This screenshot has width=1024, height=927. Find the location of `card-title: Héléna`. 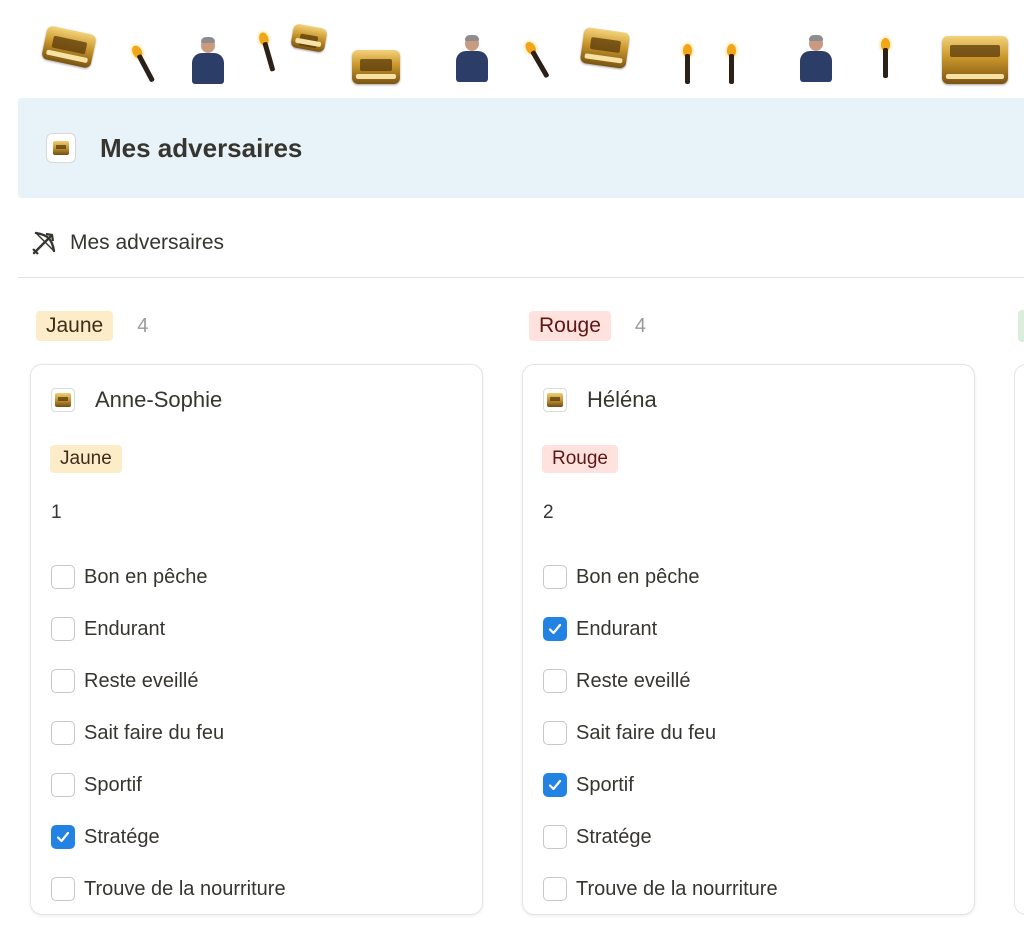

card-title: Héléna is located at coordinates (622, 399).